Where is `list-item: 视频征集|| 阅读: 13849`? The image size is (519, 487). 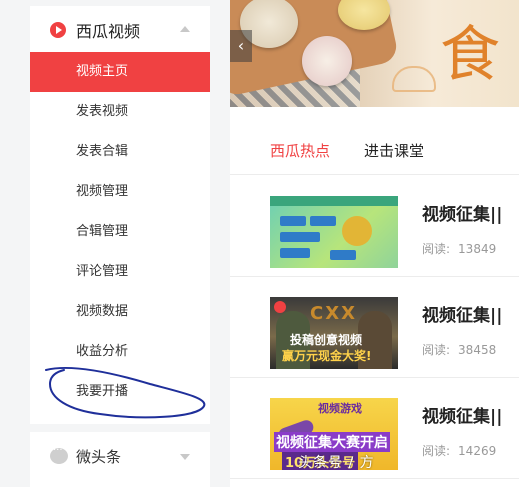
list-item: 视频征集|| 阅读: 13849 is located at coordinates (374, 226).